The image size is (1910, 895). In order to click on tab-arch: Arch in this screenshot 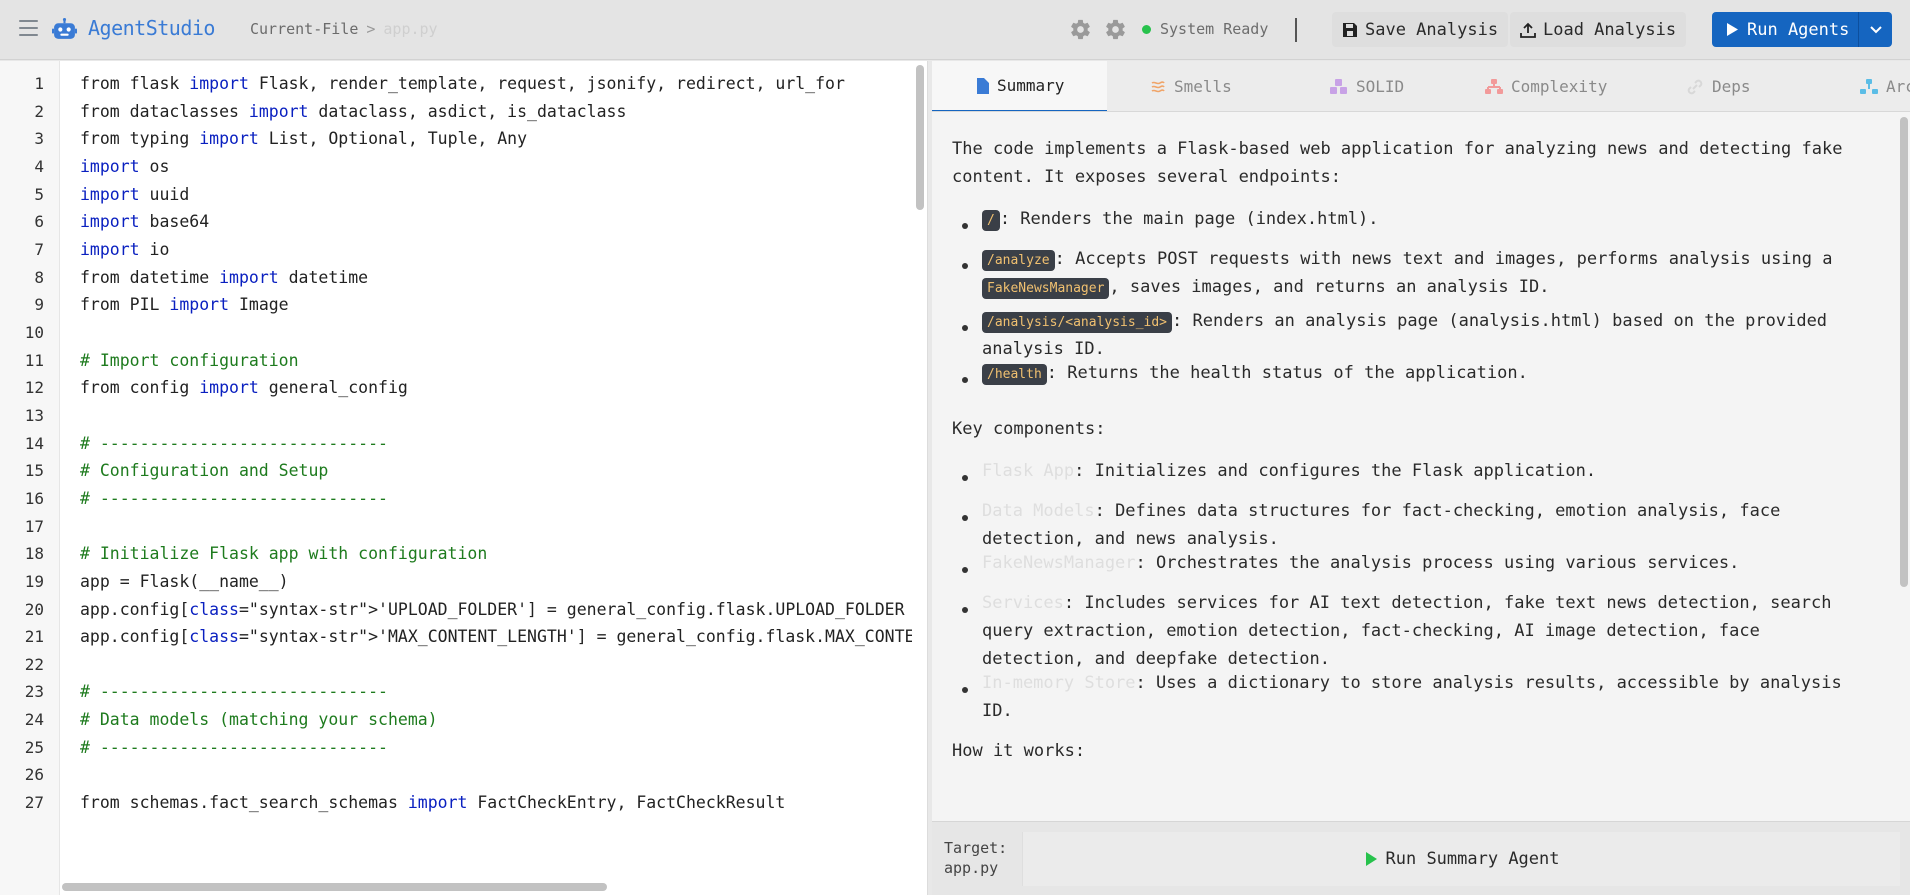, I will do `click(1885, 86)`.